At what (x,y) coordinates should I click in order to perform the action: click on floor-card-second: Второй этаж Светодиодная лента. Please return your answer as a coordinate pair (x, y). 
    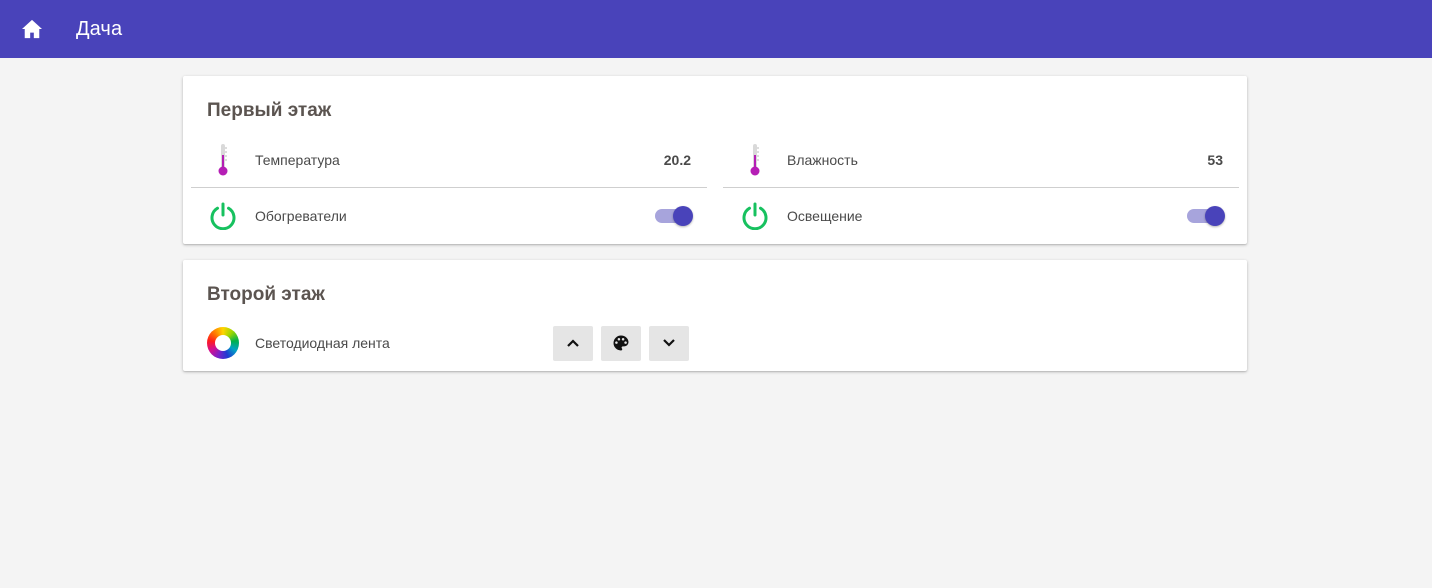
    Looking at the image, I should click on (715, 315).